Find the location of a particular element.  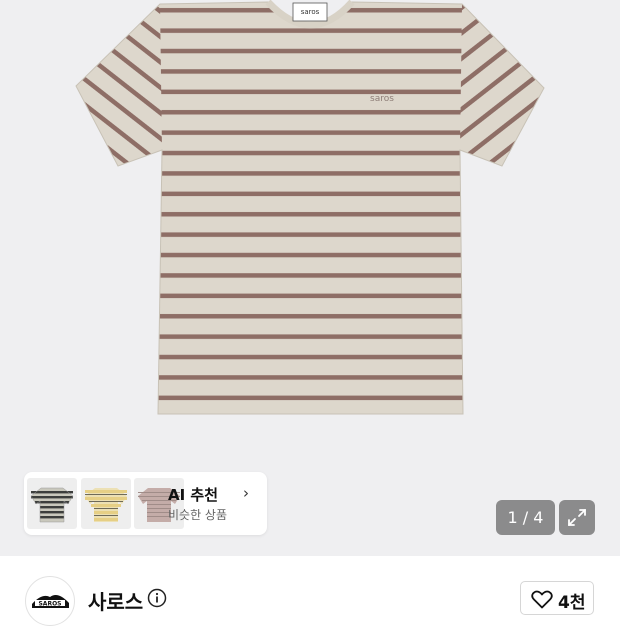

thumb-gray-stripe-shirt-icon is located at coordinates (52, 505).